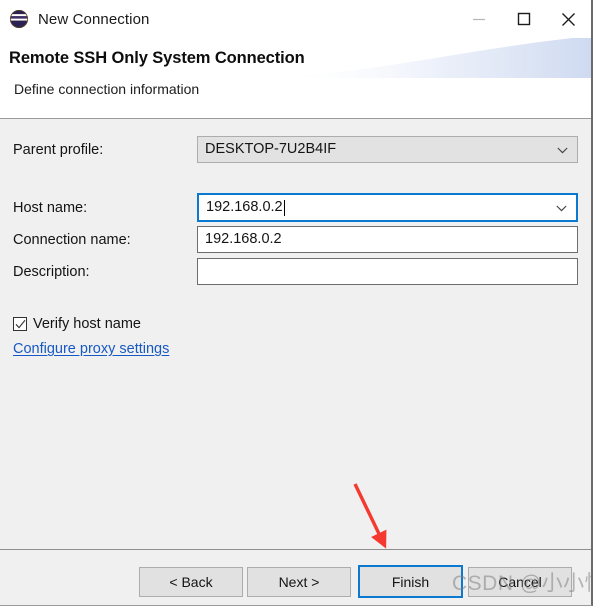 Image resolution: width=593 pixels, height=606 pixels. Describe the element at coordinates (520, 582) in the screenshot. I see `cancel-button: Cancel` at that location.